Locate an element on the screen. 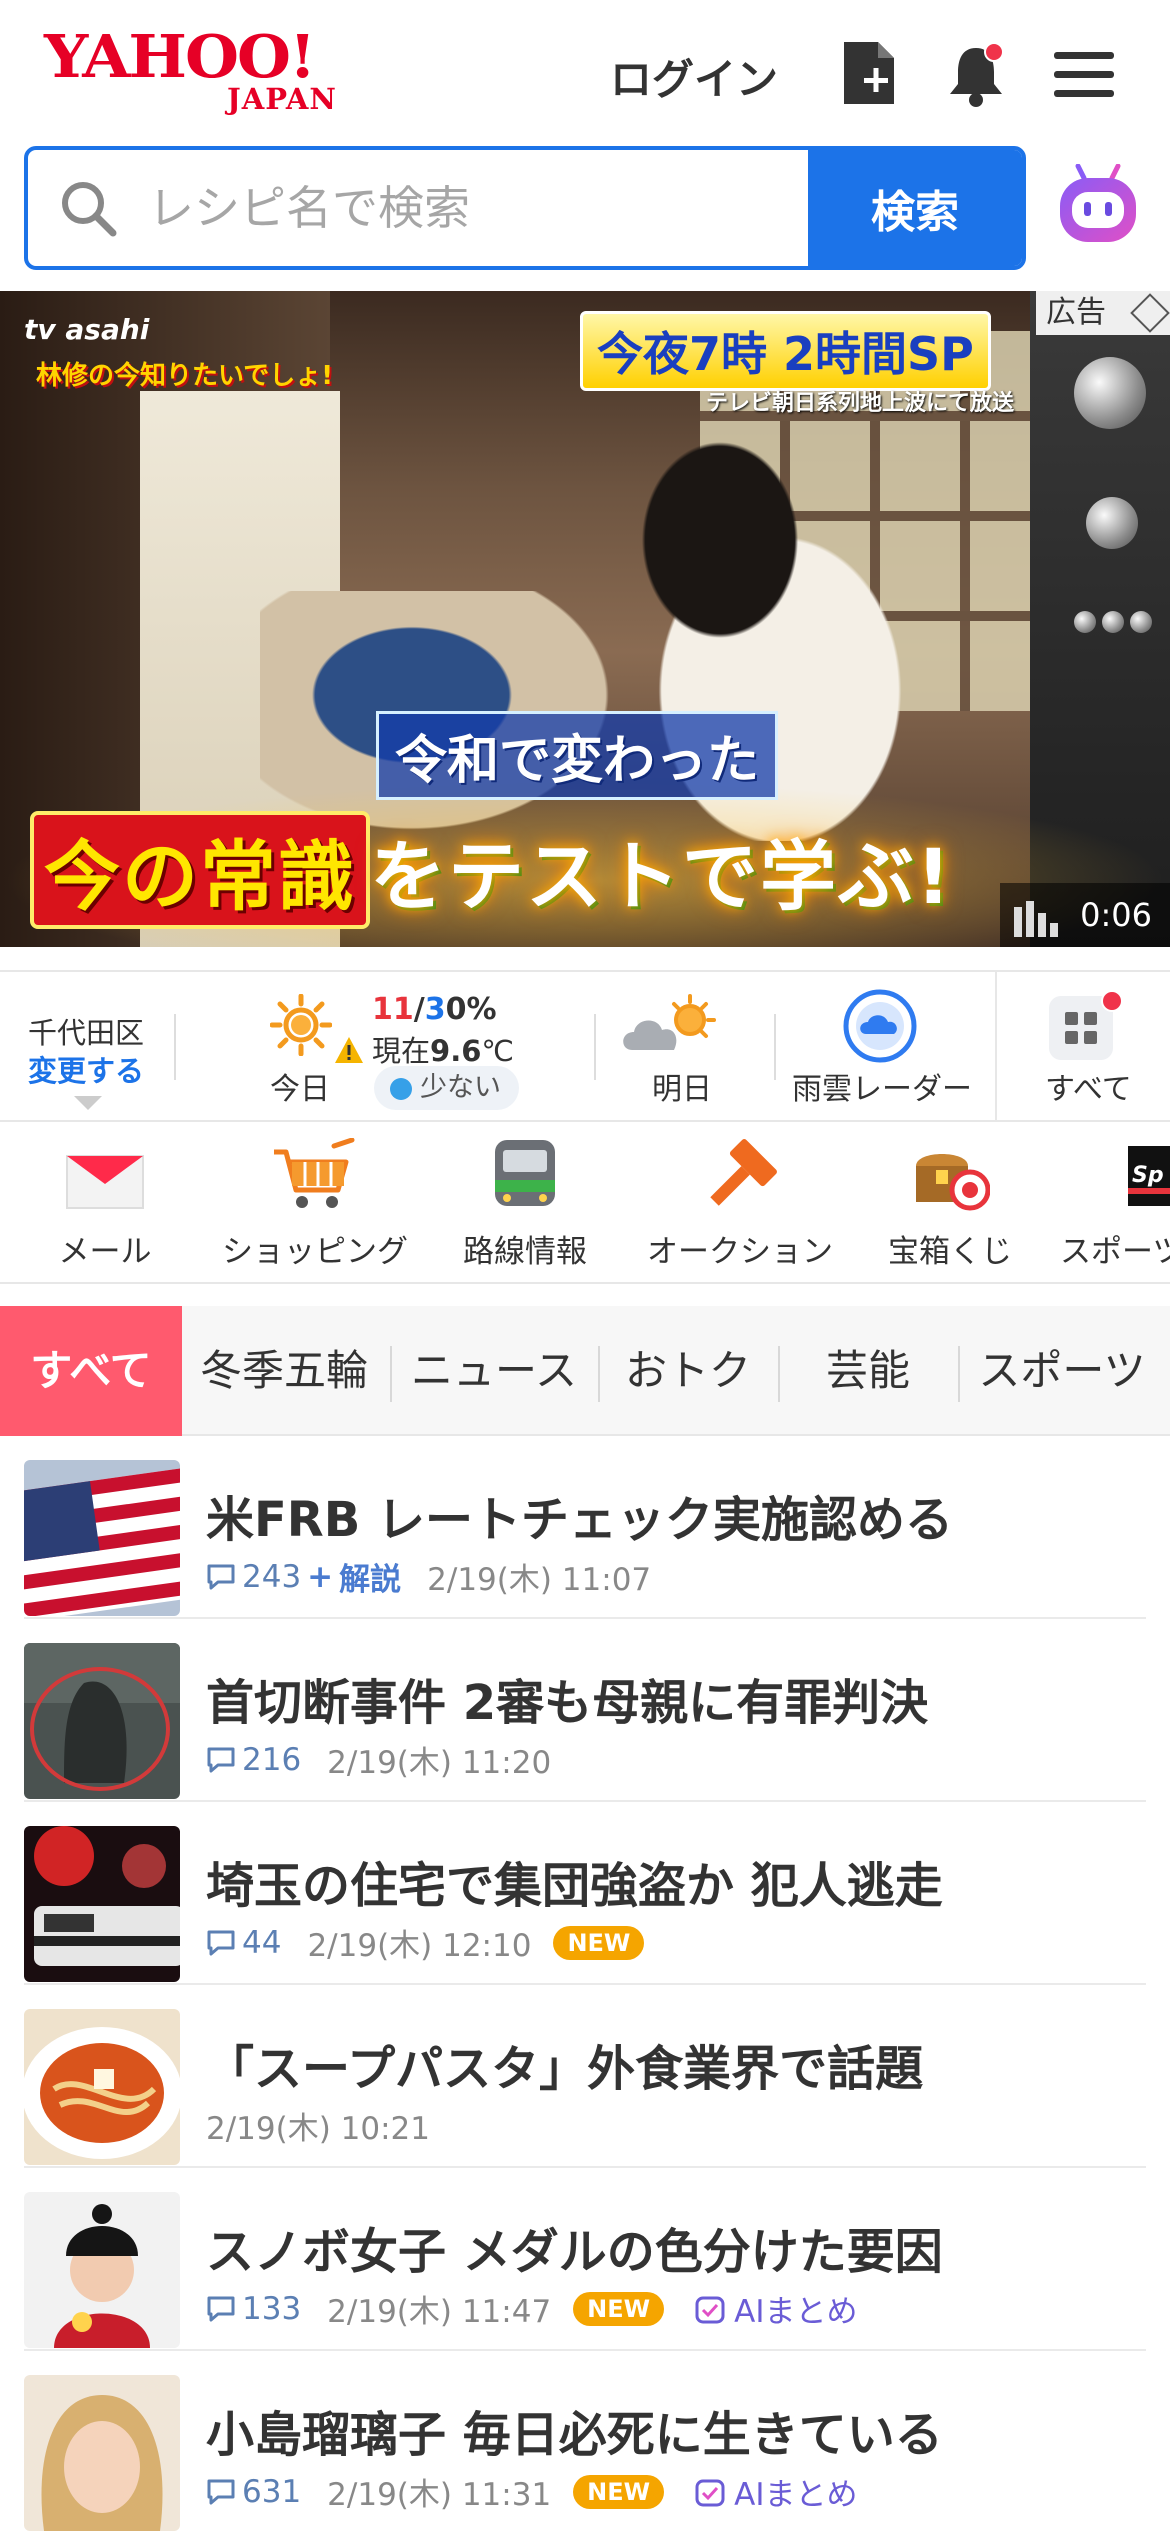 The width and height of the screenshot is (1170, 2532). ad-label-badge: 広告 is located at coordinates (1103, 313).